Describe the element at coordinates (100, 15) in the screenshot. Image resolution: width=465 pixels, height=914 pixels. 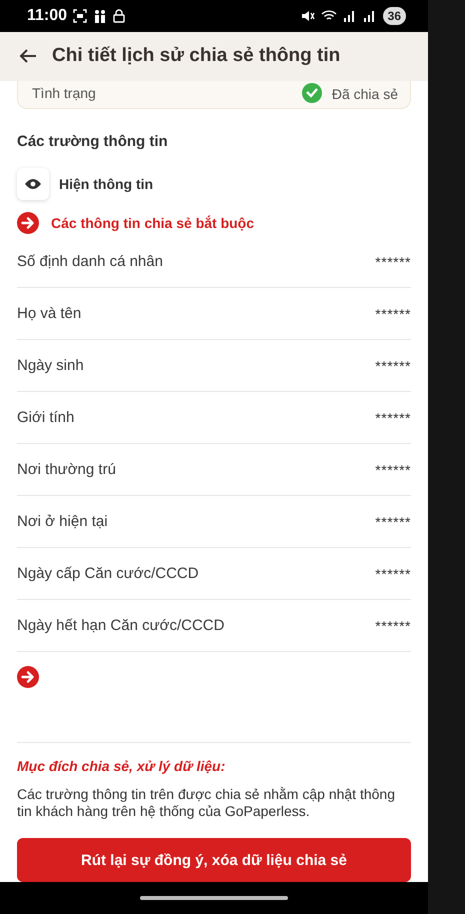
I see `people-icon` at that location.